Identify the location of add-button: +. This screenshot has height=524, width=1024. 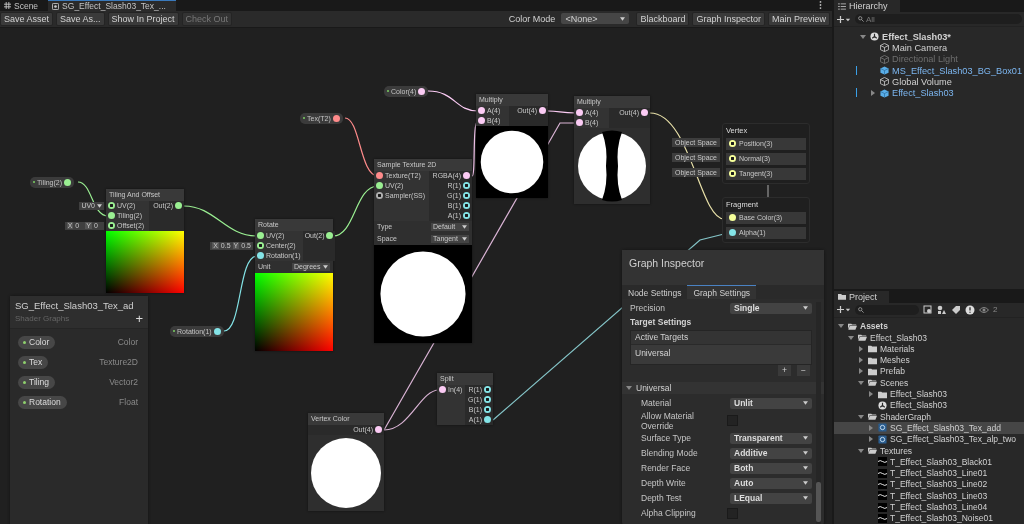
(139, 318).